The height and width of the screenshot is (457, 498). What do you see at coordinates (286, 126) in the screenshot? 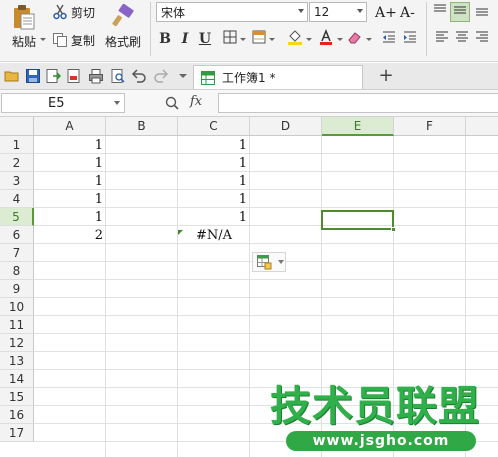
I see `column-header-d: D` at bounding box center [286, 126].